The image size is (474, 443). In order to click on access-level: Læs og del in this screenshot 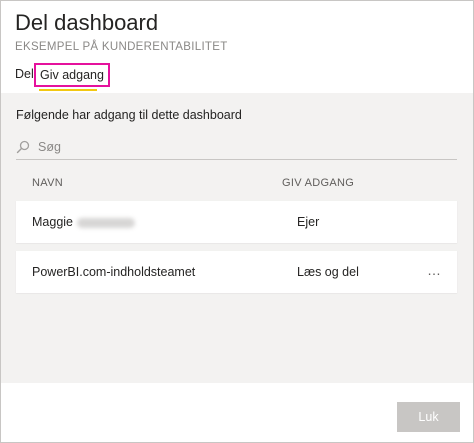, I will do `click(328, 272)`.